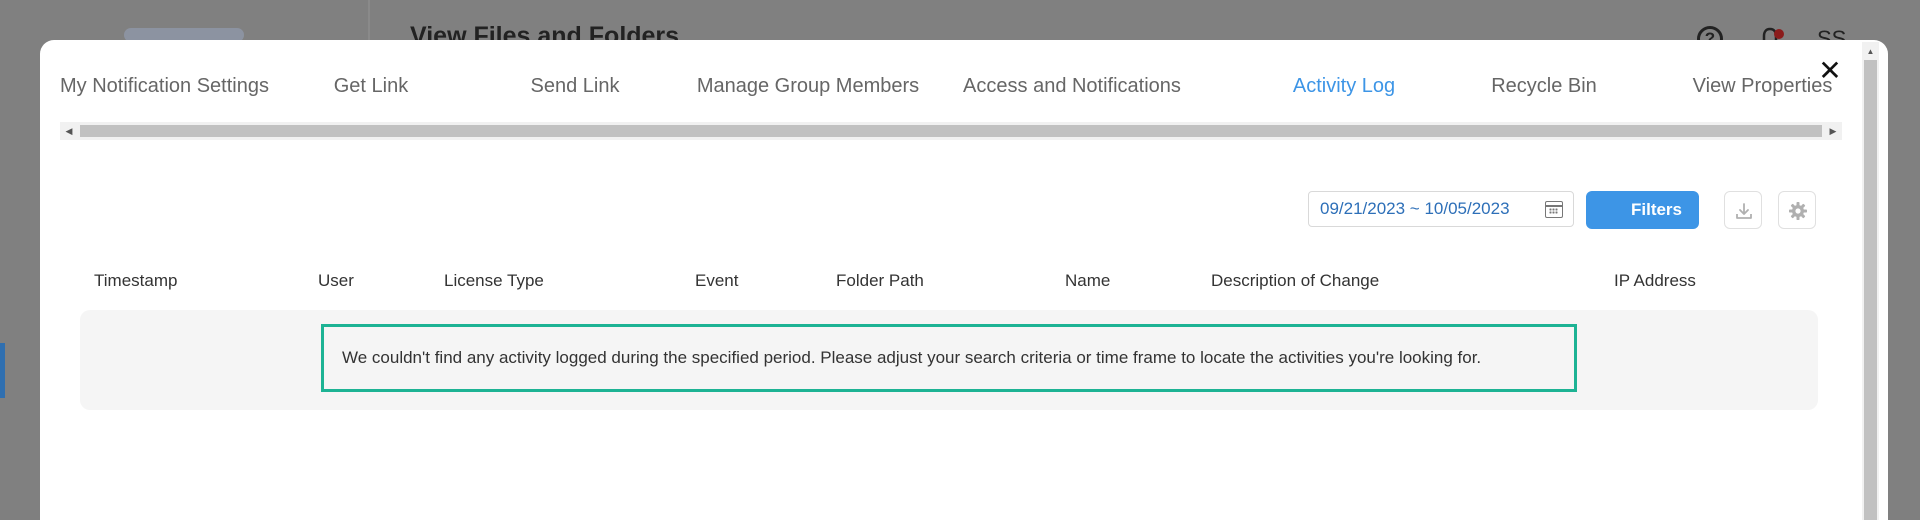 The width and height of the screenshot is (1920, 520). I want to click on horizontal-scrollbar-thumb, so click(951, 131).